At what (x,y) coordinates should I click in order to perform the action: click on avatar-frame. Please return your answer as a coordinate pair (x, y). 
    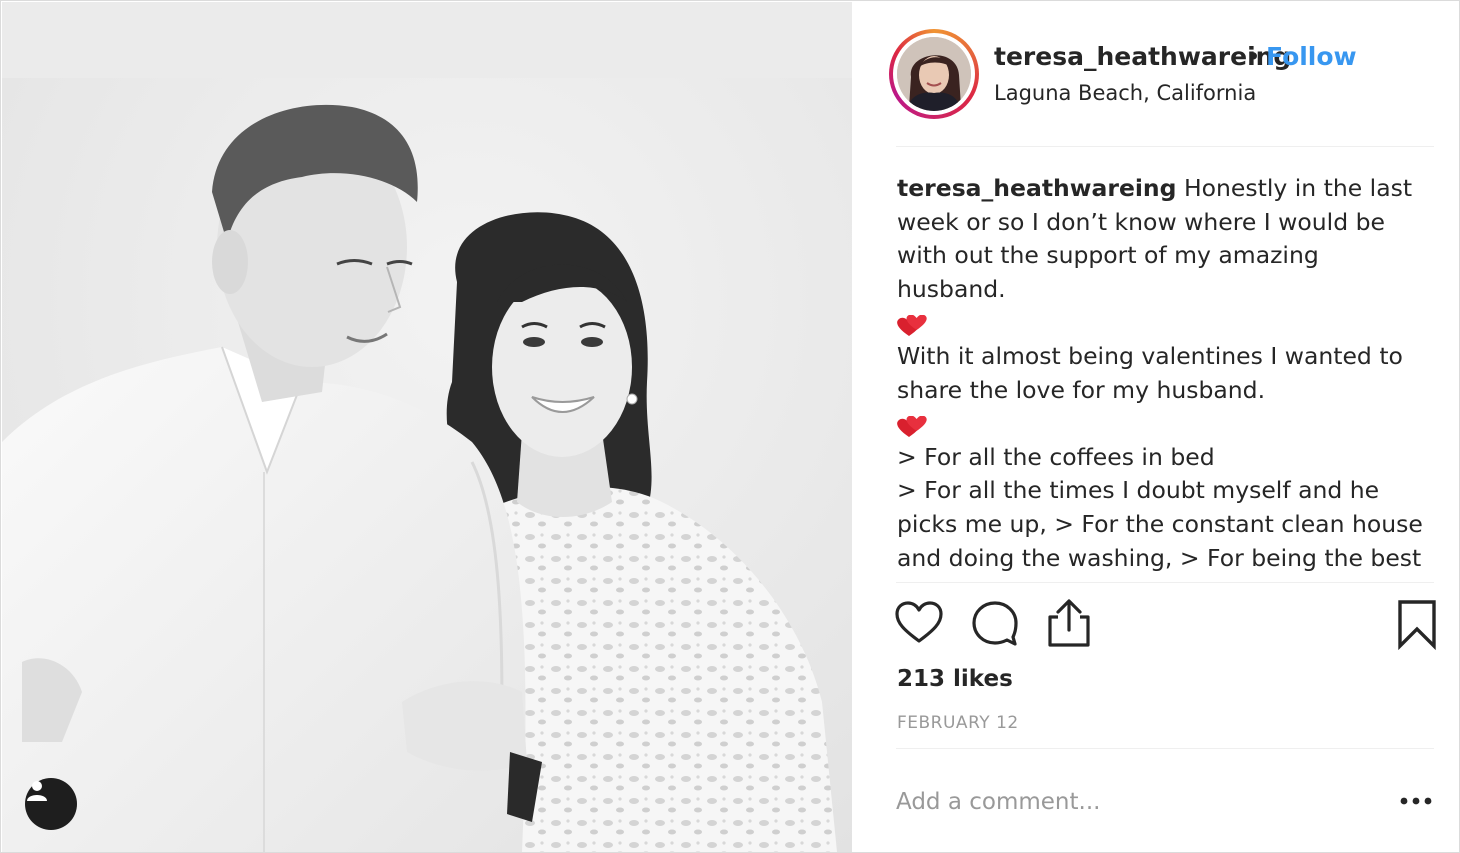
    Looking at the image, I should click on (934, 74).